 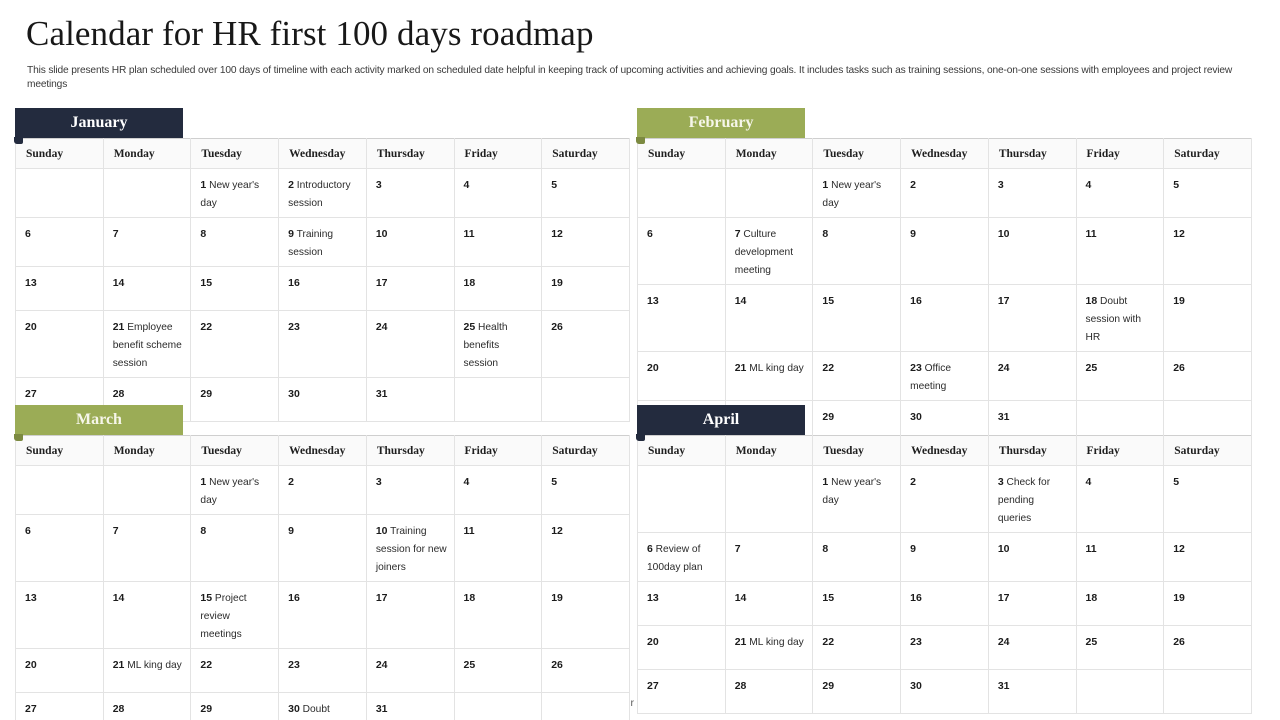 What do you see at coordinates (147, 344) in the screenshot?
I see `day-cell: 21 Employee benefit scheme session` at bounding box center [147, 344].